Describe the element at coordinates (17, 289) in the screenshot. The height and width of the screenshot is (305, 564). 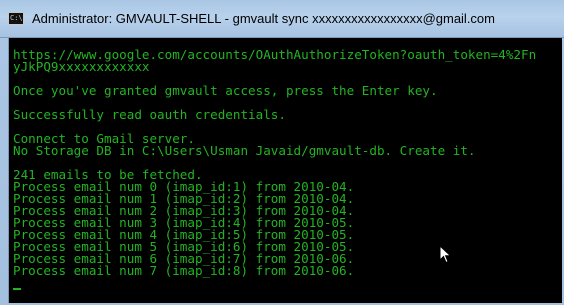
I see `text-cursor` at that location.